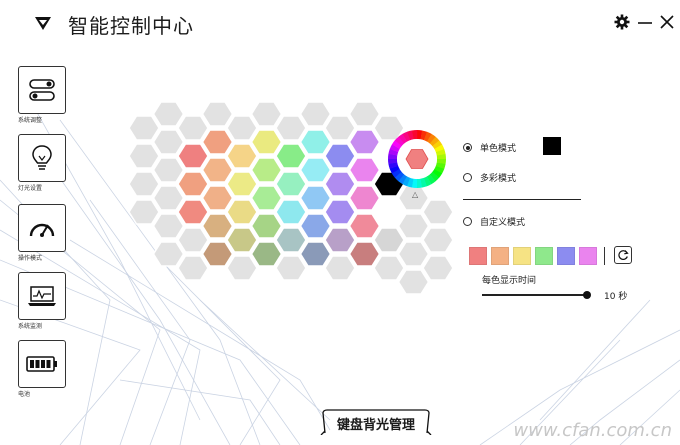 Image resolution: width=680 pixels, height=445 pixels. What do you see at coordinates (498, 179) in the screenshot?
I see `mode-label: 多彩模式` at bounding box center [498, 179].